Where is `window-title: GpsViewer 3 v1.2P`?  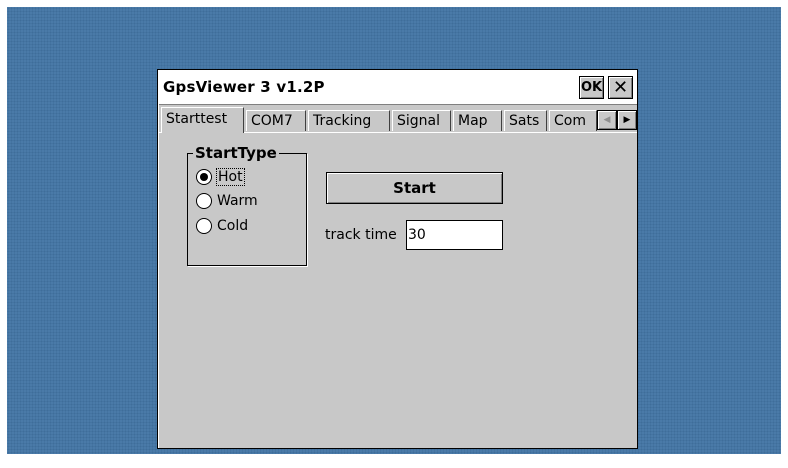
window-title: GpsViewer 3 v1.2P is located at coordinates (244, 87).